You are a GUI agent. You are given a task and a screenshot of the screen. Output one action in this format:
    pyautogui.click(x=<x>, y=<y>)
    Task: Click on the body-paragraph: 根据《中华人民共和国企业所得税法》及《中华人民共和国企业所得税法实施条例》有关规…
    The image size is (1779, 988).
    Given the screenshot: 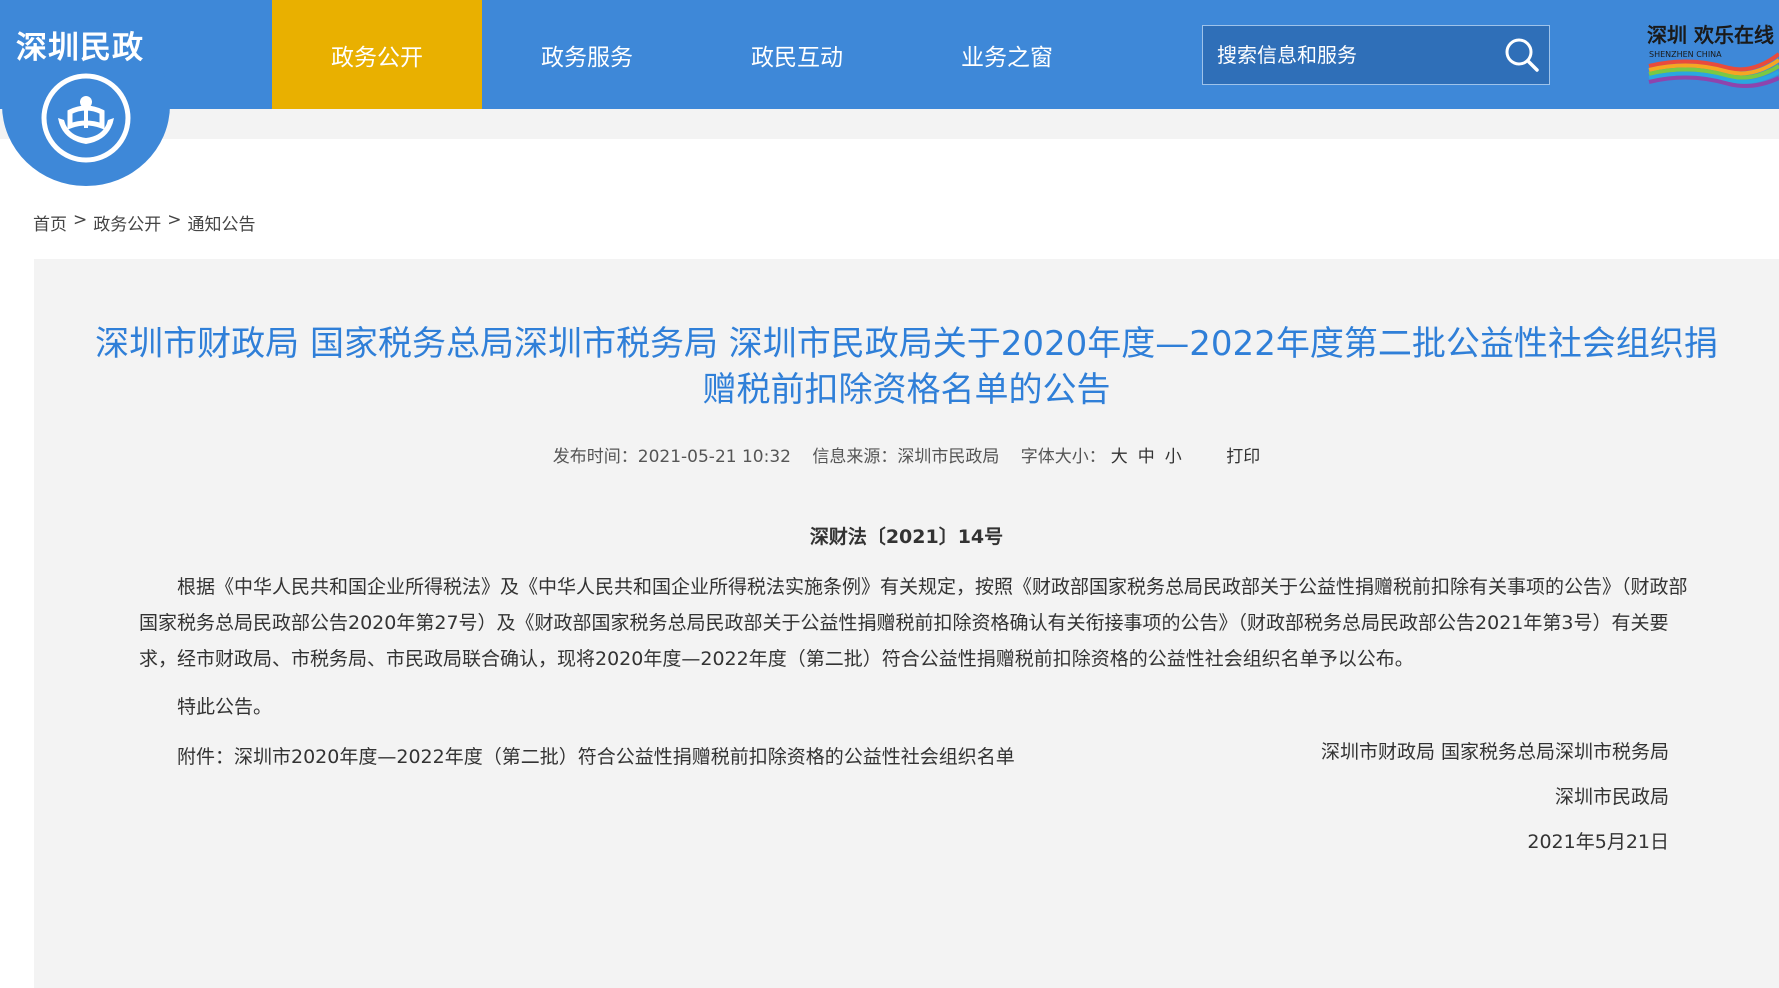 What is the action you would take?
    pyautogui.click(x=913, y=623)
    